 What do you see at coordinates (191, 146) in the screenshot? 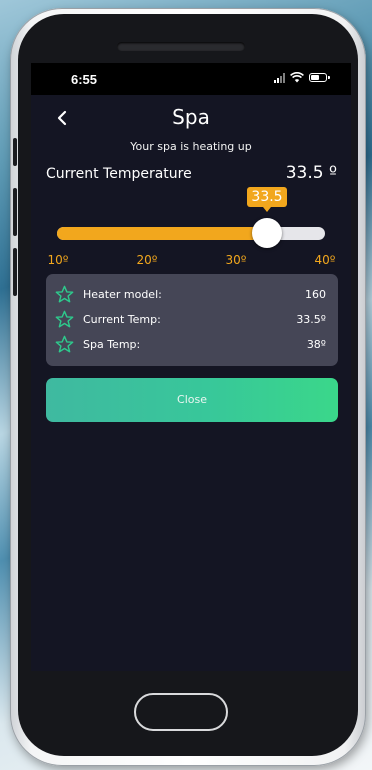
I see `page-subtitle: Your spa is heating up` at bounding box center [191, 146].